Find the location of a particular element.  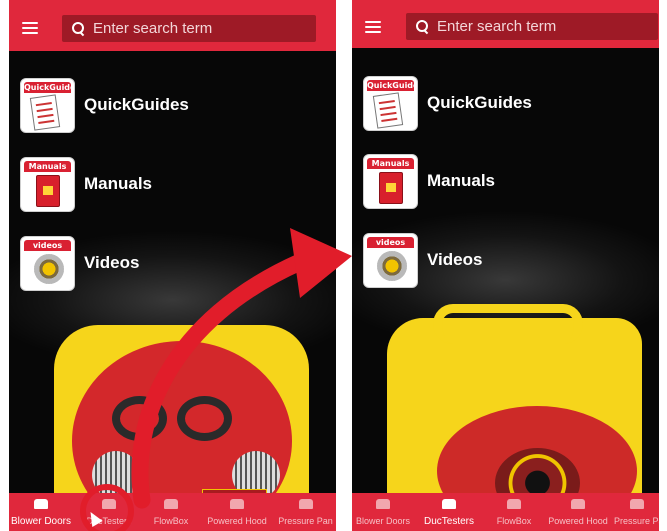

tab-ductesters: DucTesters is located at coordinates (449, 512).